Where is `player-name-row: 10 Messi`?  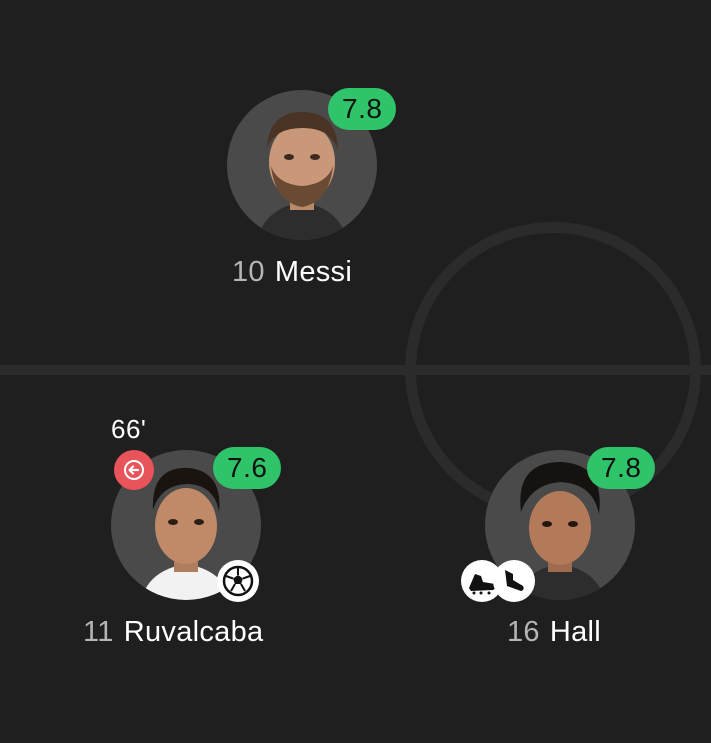 player-name-row: 10 Messi is located at coordinates (292, 272).